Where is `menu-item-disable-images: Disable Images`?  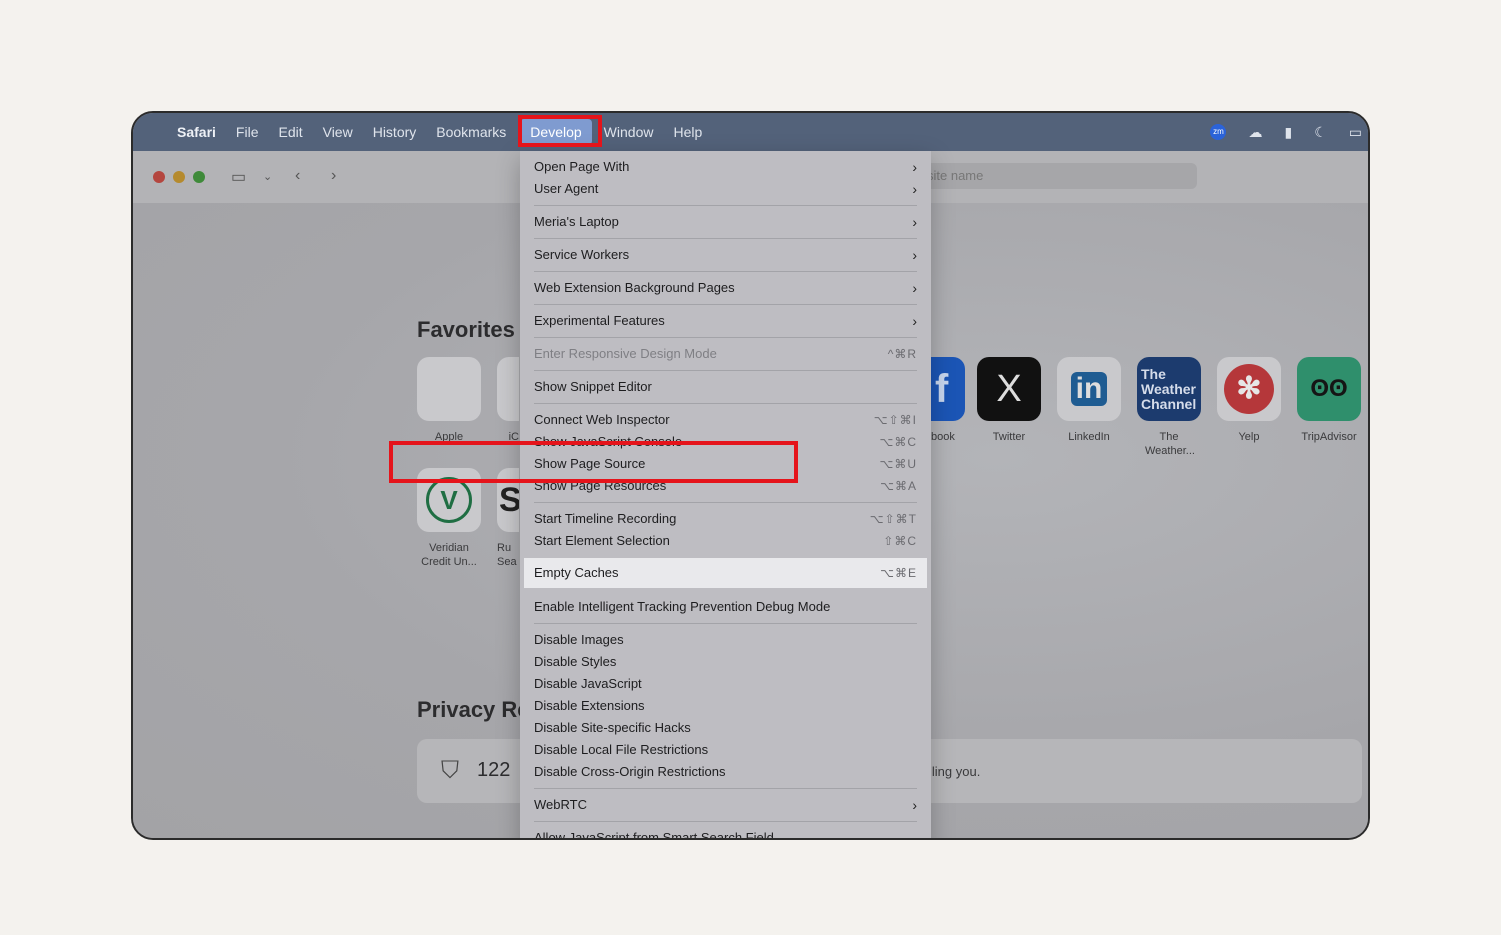 menu-item-disable-images: Disable Images is located at coordinates (725, 640).